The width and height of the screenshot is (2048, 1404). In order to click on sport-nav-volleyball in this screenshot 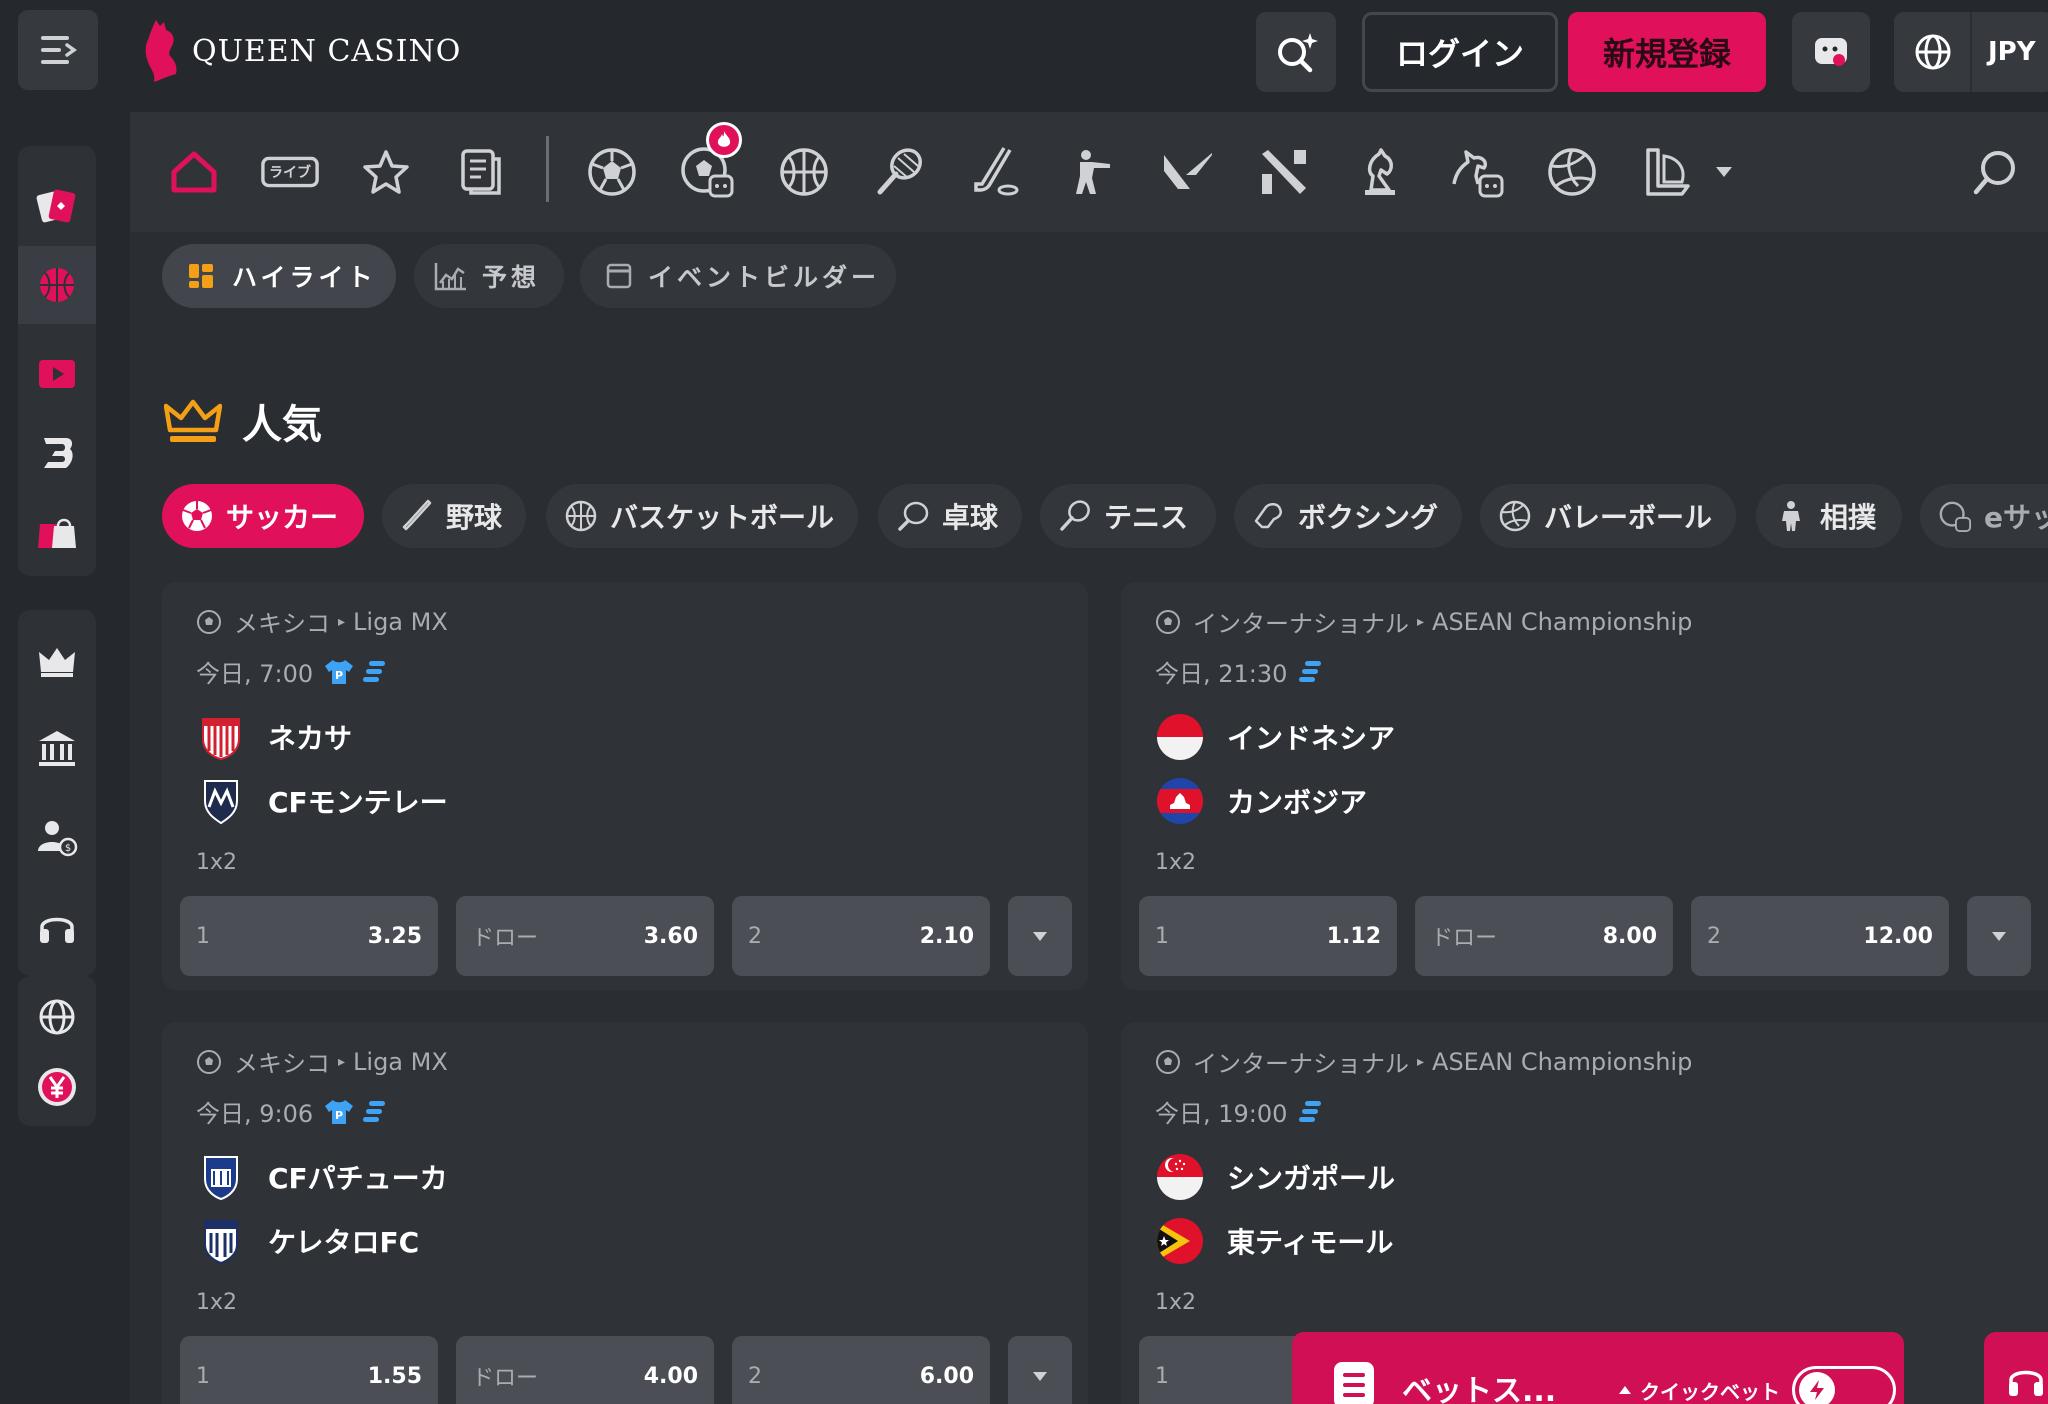, I will do `click(1572, 172)`.